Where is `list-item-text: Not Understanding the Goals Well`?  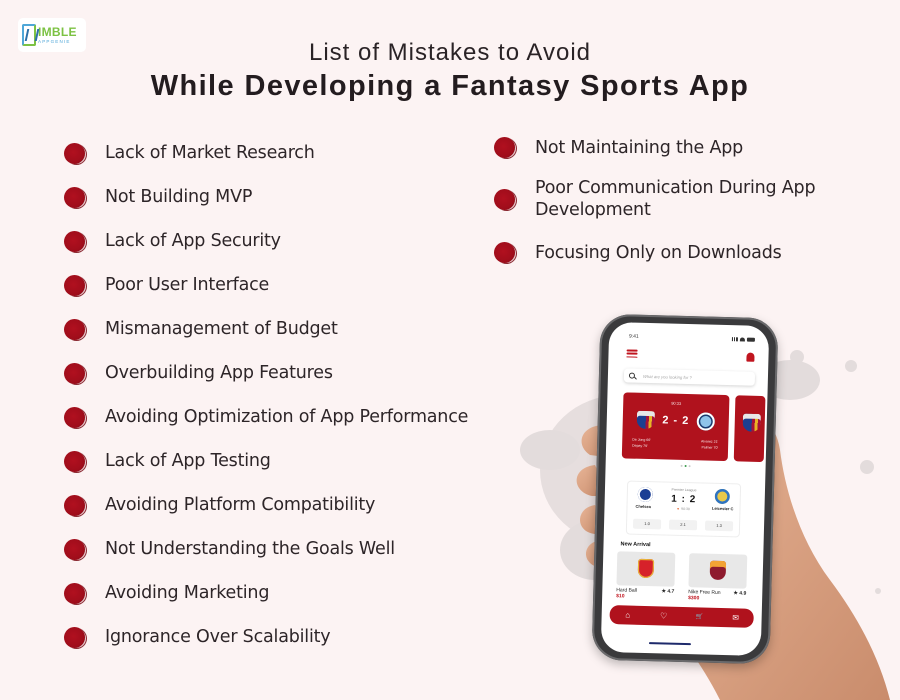 list-item-text: Not Understanding the Goals Well is located at coordinates (250, 549).